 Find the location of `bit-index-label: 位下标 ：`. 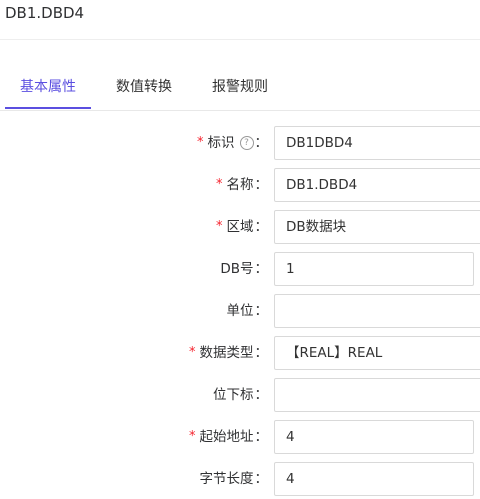

bit-index-label: 位下标 ： is located at coordinates (240, 395).